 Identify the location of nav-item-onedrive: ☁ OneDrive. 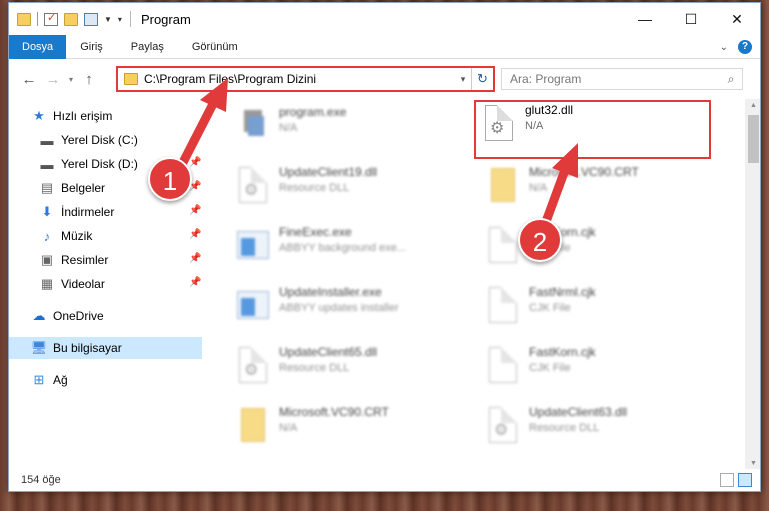
(67, 316).